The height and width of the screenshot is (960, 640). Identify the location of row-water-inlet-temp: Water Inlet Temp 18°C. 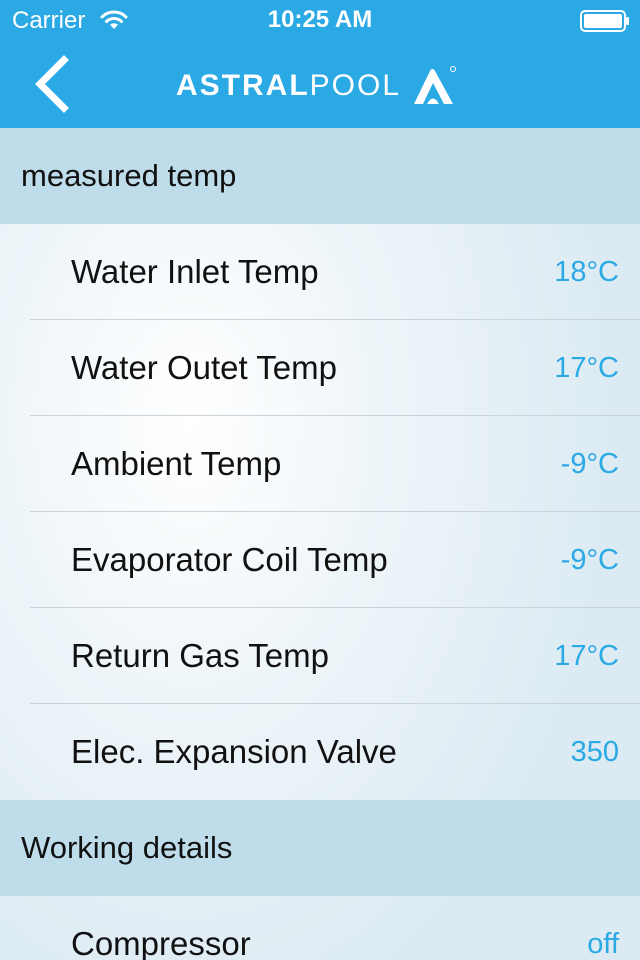
(320, 272).